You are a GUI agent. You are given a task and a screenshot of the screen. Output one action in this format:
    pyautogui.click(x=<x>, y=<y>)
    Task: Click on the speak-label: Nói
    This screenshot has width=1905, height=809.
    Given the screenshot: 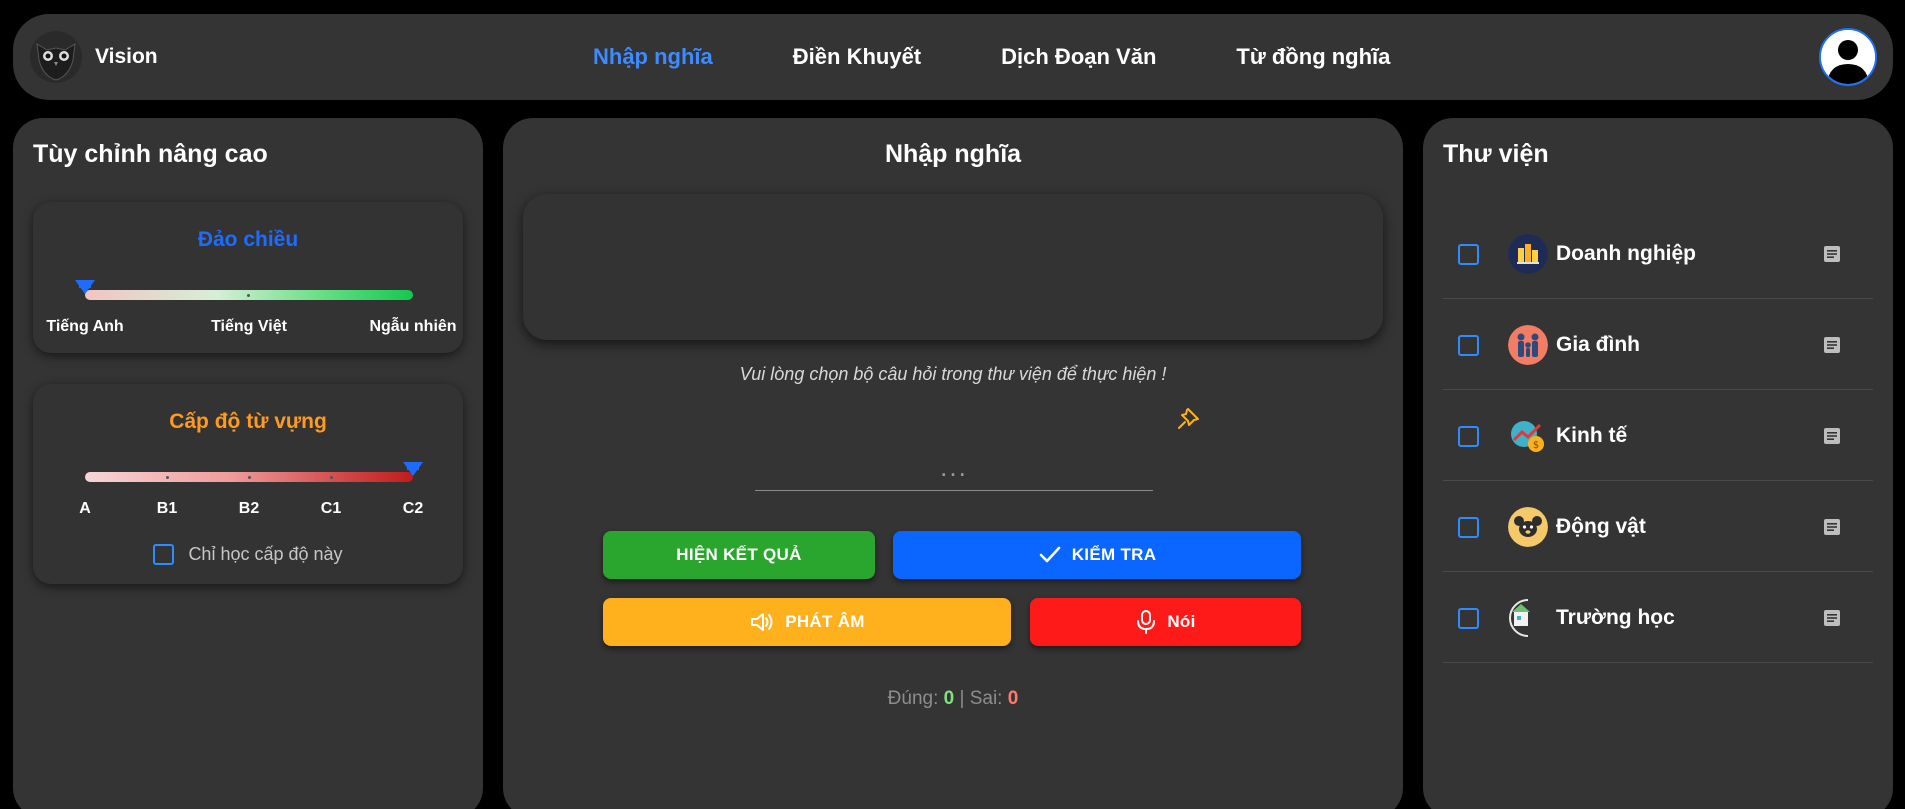 What is the action you would take?
    pyautogui.click(x=1181, y=621)
    